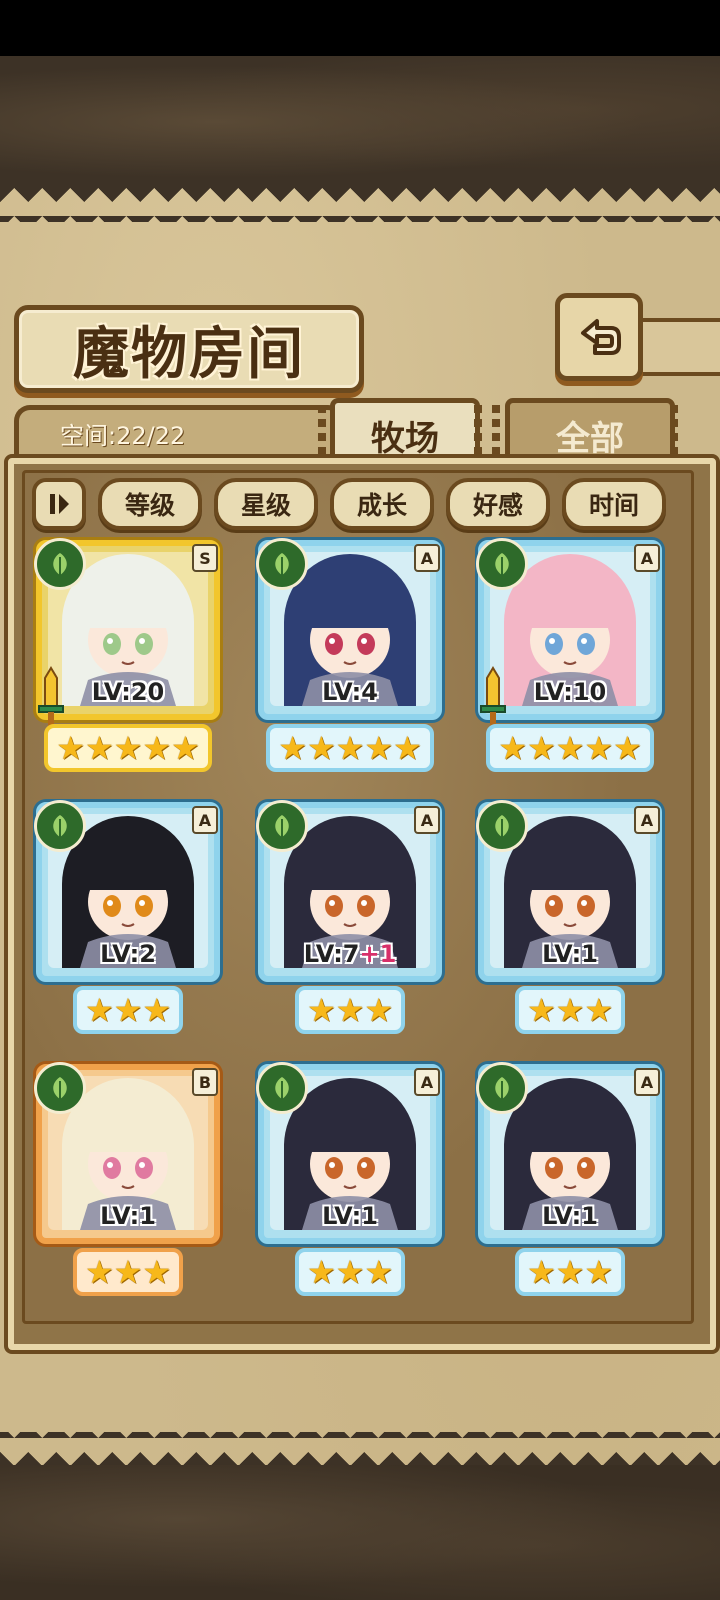  What do you see at coordinates (128, 954) in the screenshot?
I see `level-label: LV:2` at bounding box center [128, 954].